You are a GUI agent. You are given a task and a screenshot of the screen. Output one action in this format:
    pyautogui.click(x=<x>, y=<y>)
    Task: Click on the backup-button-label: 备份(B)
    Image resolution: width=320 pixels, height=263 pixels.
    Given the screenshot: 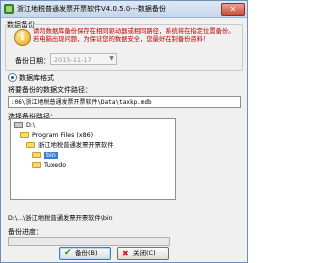 What is the action you would take?
    pyautogui.click(x=86, y=253)
    